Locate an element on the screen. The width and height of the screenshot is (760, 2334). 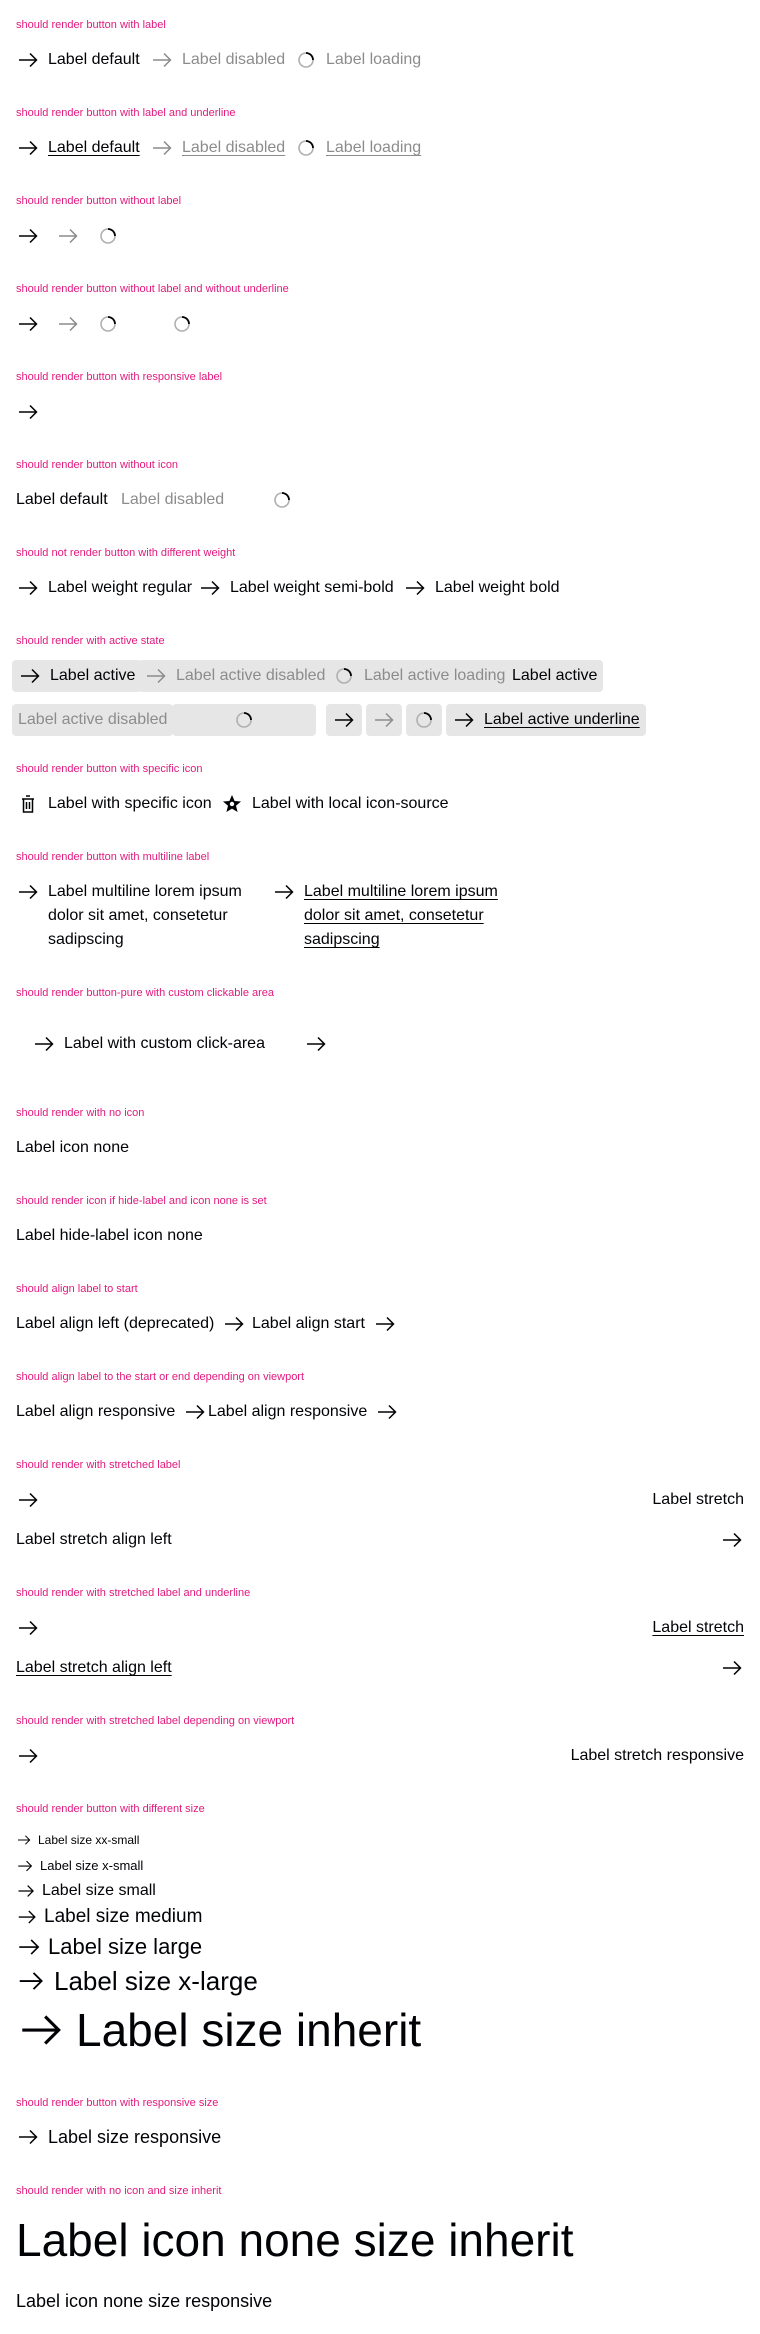
stretch-button: Label stretch is located at coordinates (380, 1500).